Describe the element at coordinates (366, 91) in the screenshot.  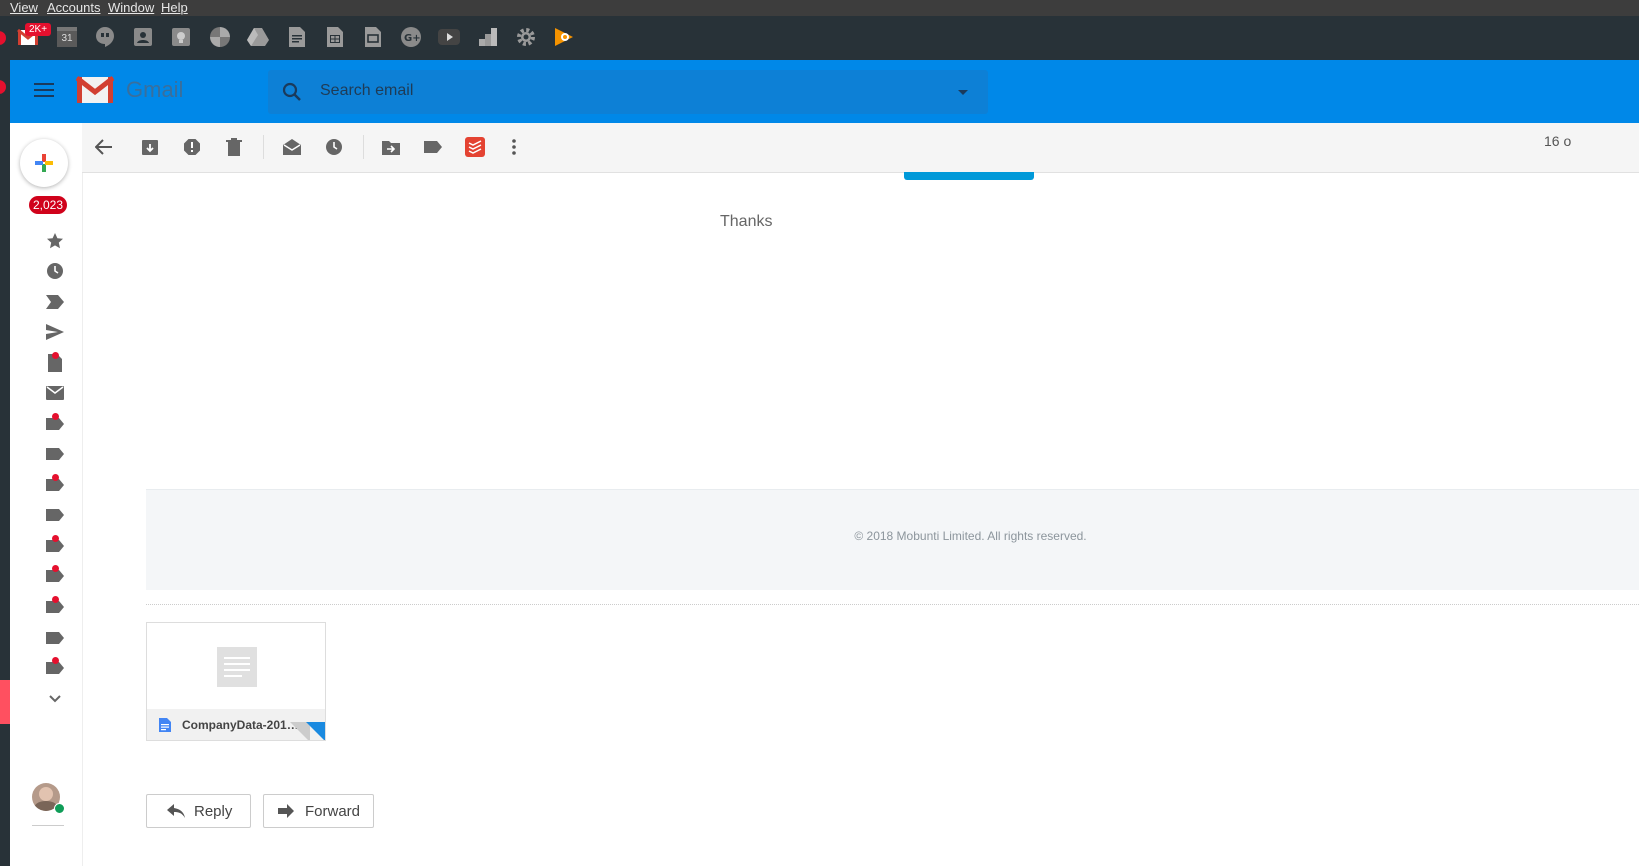
I see `search-input: Search email` at that location.